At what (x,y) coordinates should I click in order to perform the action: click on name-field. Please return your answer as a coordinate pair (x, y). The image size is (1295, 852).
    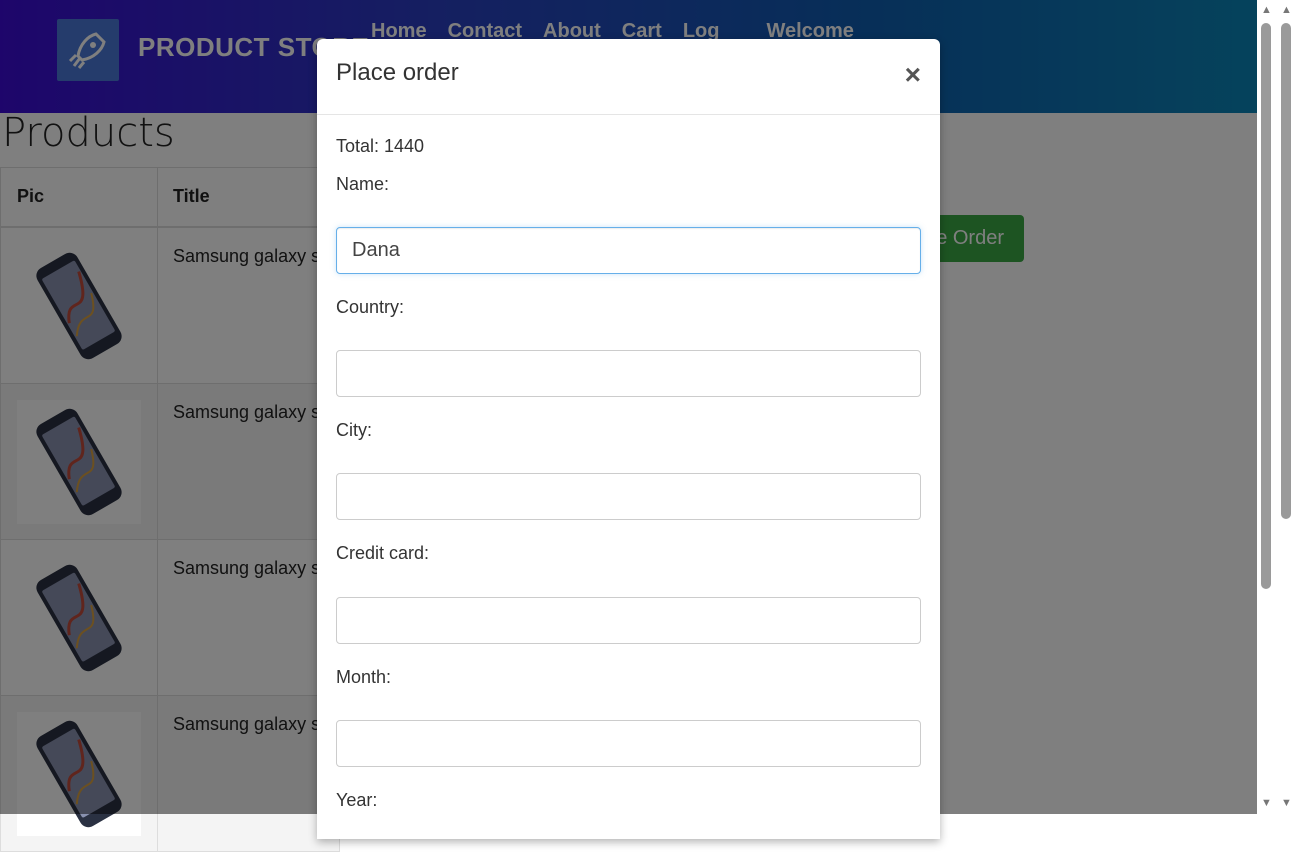
    Looking at the image, I should click on (628, 250).